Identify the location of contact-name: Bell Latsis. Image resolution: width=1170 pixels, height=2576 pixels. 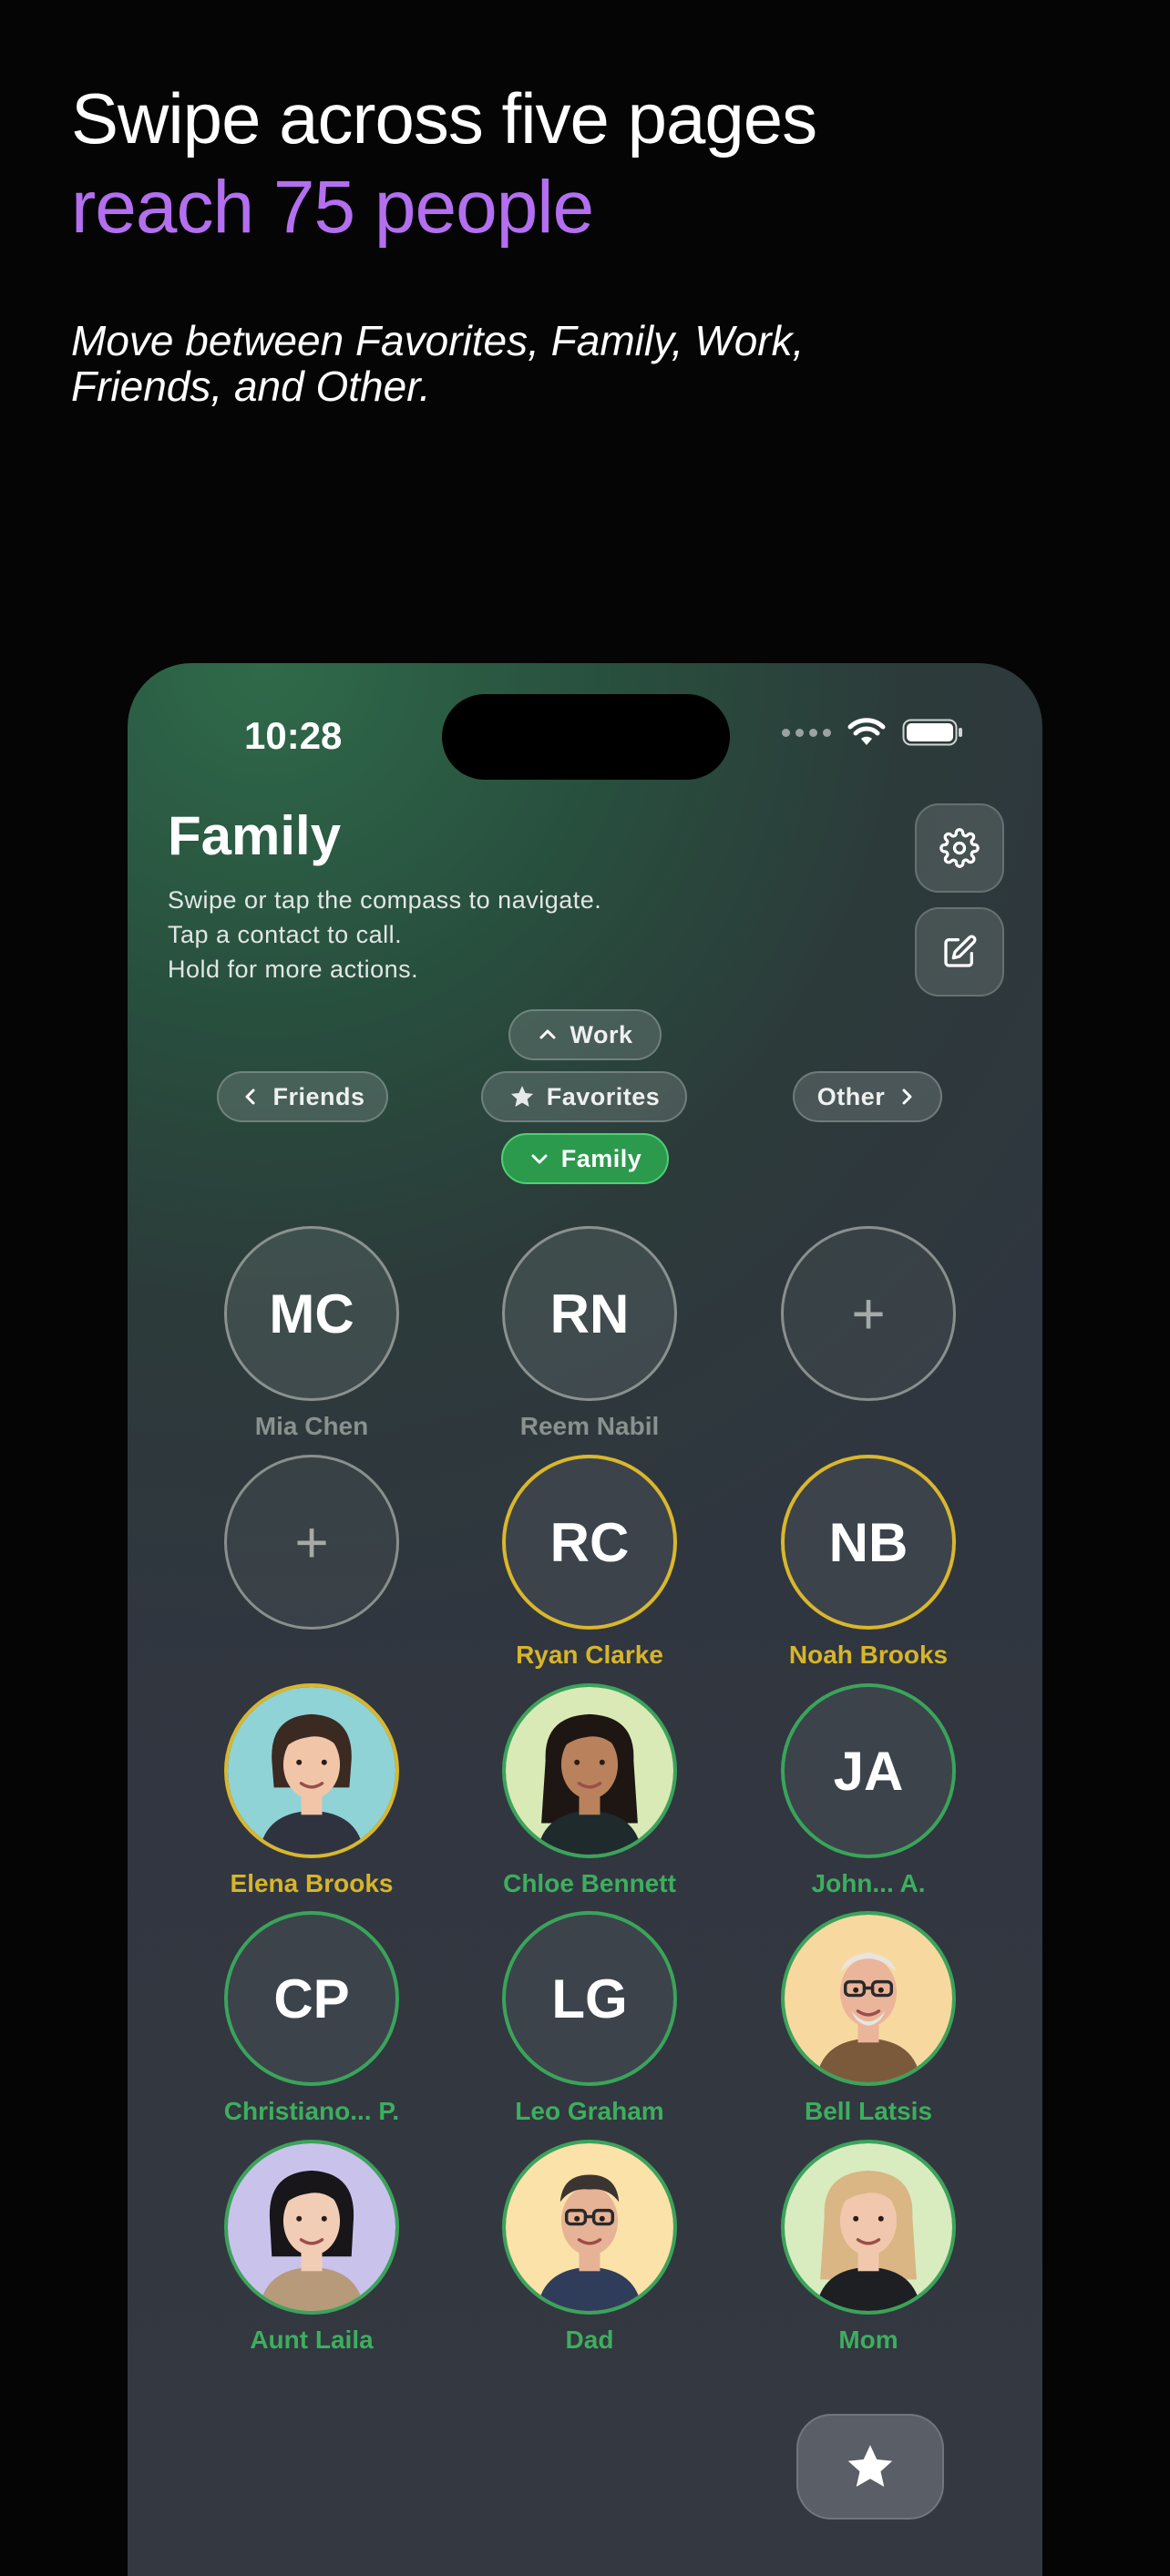
(869, 2111).